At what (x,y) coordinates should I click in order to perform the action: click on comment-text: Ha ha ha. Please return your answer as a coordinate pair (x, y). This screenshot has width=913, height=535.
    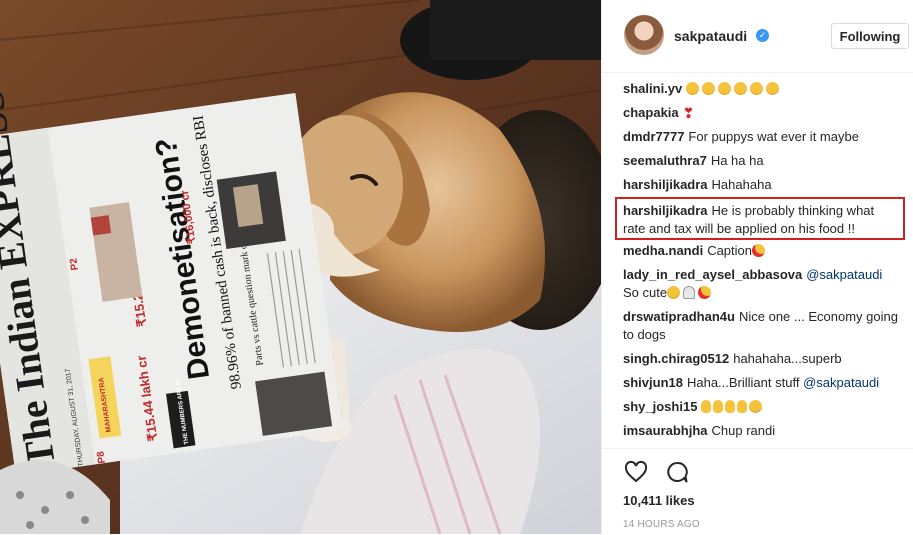
    Looking at the image, I should click on (737, 160).